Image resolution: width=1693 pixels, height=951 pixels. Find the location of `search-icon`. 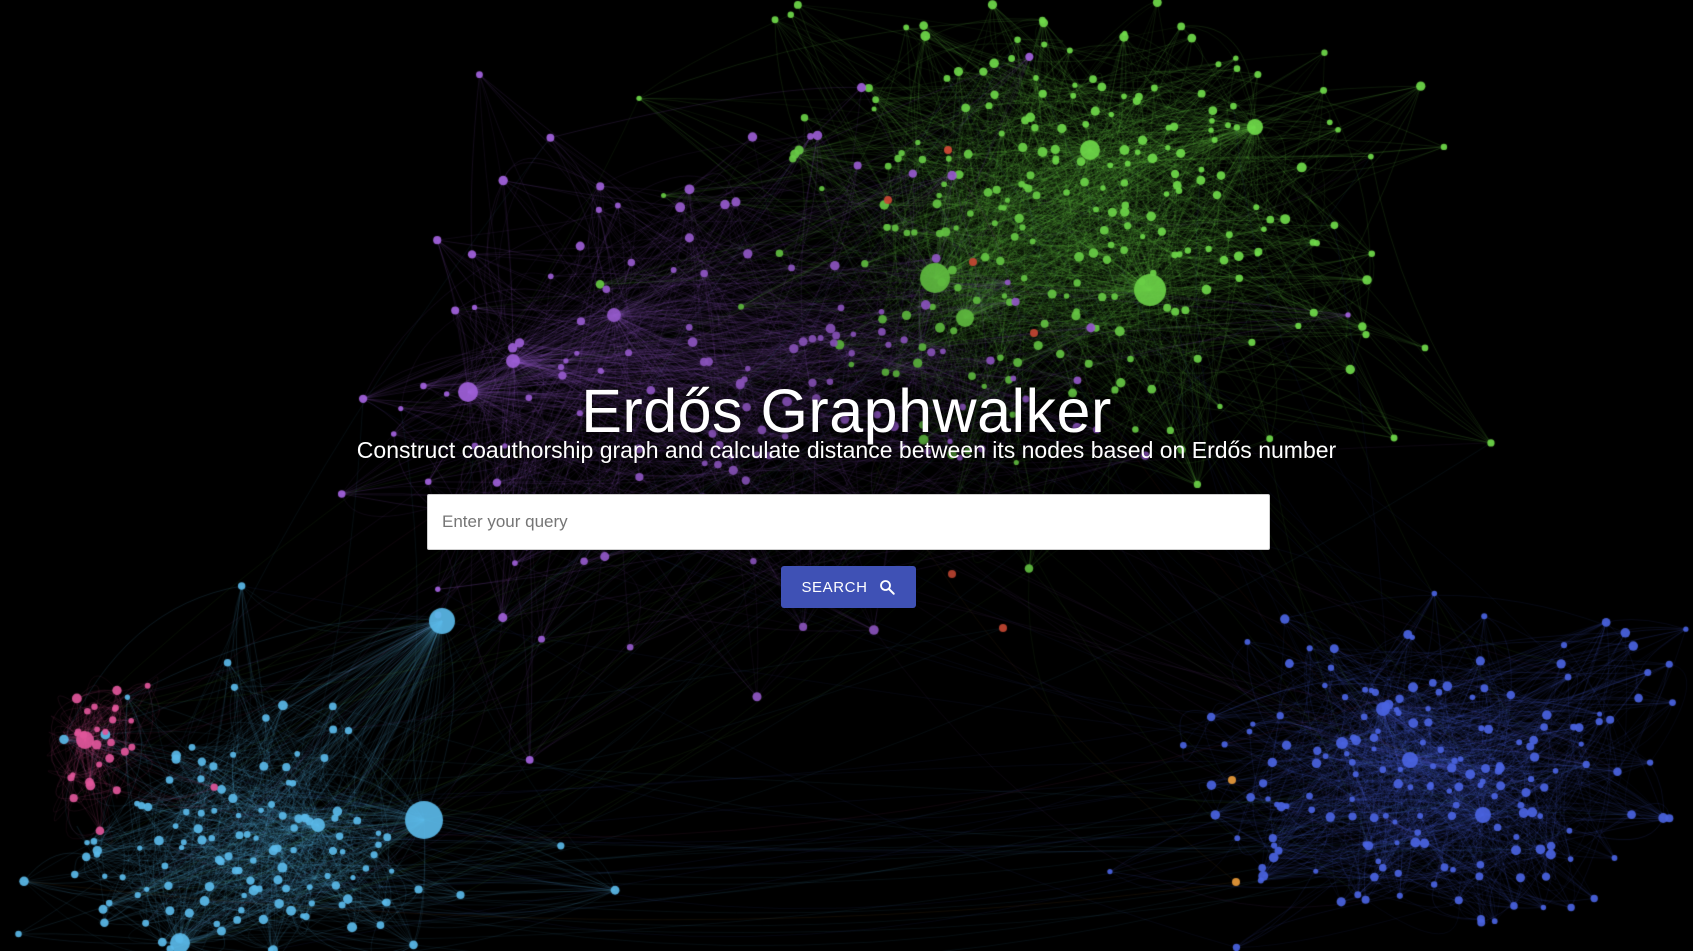

search-icon is located at coordinates (887, 587).